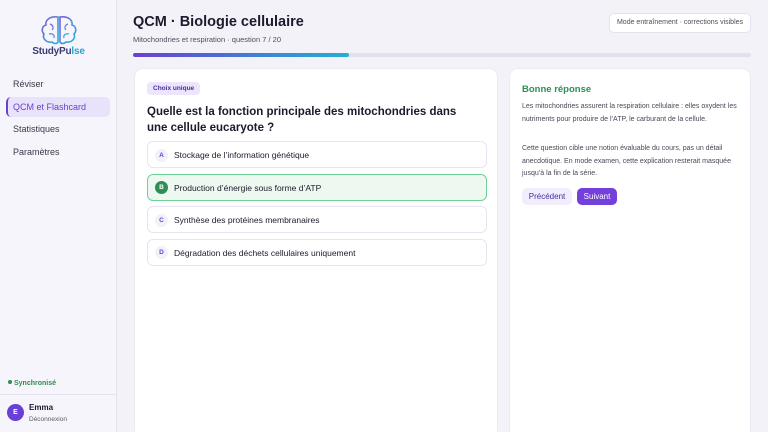 The height and width of the screenshot is (432, 768). I want to click on option-letter-badge: D, so click(161, 252).